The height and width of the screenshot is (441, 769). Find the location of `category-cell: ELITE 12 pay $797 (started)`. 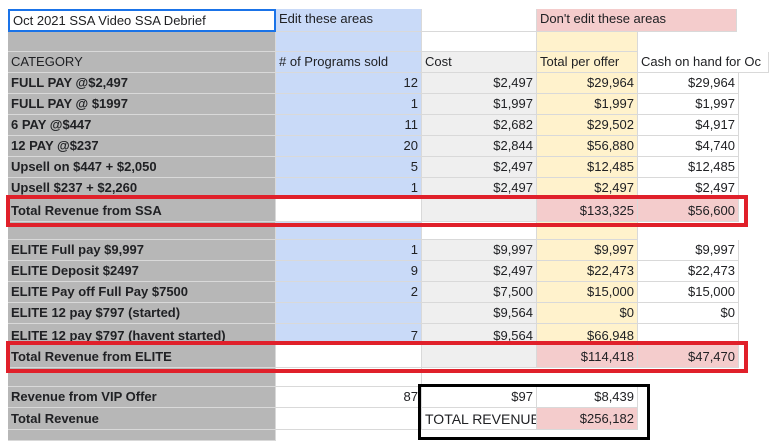

category-cell: ELITE 12 pay $797 (started) is located at coordinates (142, 313).